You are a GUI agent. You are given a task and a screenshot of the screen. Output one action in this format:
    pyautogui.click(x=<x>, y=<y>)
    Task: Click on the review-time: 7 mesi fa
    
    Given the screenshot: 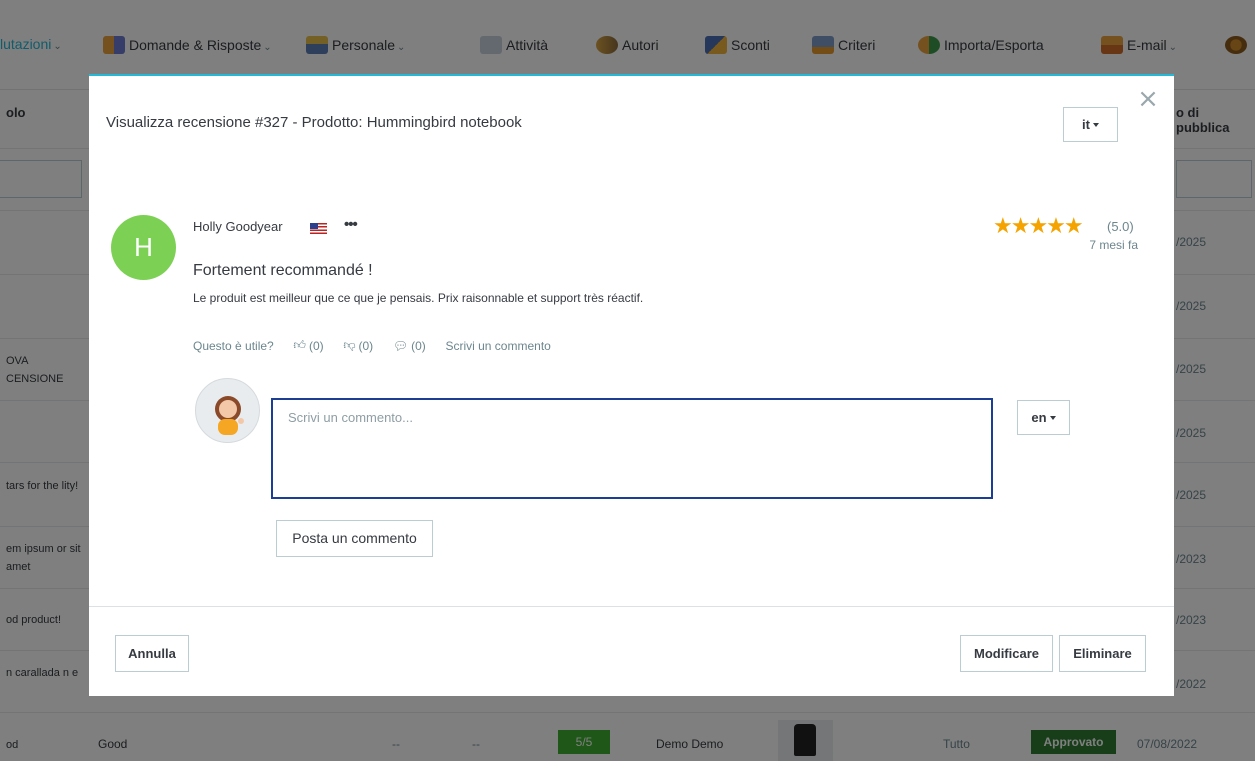 What is the action you would take?
    pyautogui.click(x=1113, y=245)
    